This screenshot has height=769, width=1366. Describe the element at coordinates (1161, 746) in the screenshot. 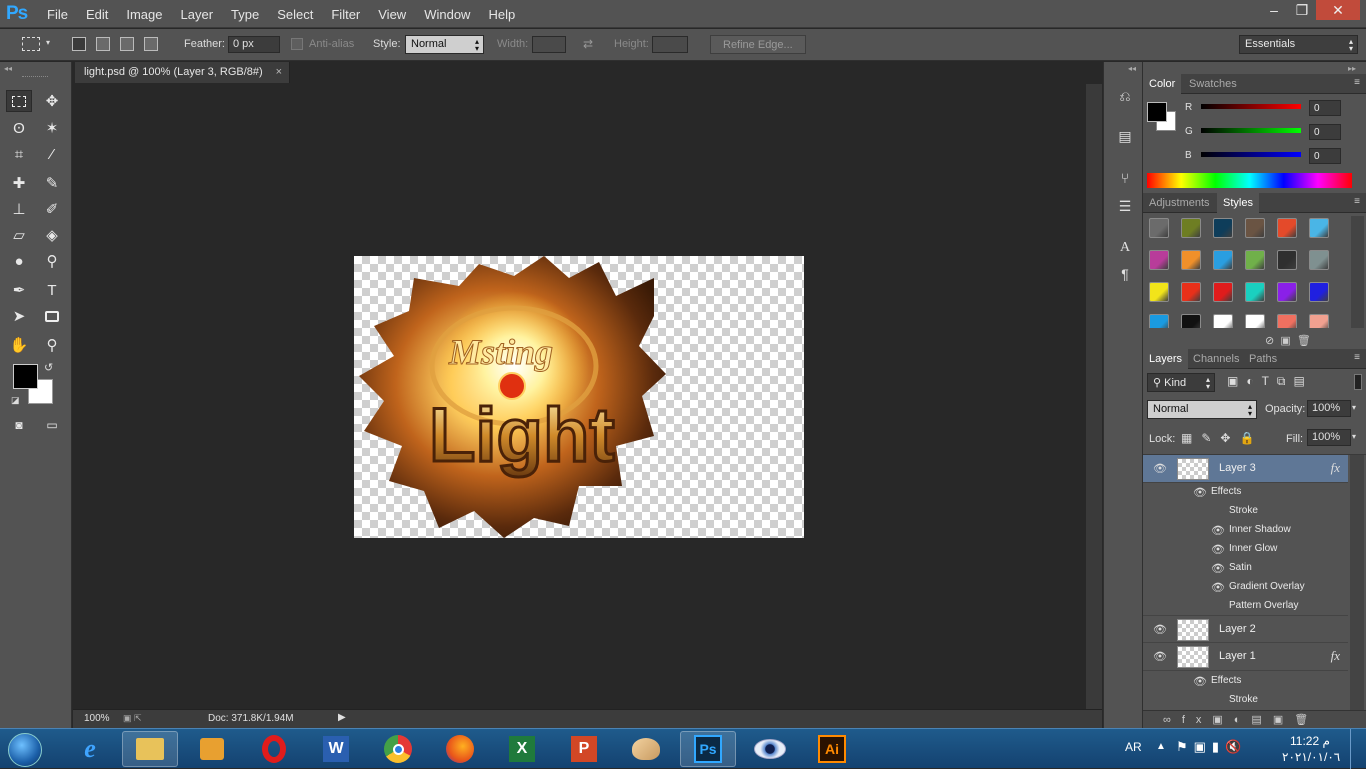

I see `show-hidden-icons-icon: ▲` at that location.